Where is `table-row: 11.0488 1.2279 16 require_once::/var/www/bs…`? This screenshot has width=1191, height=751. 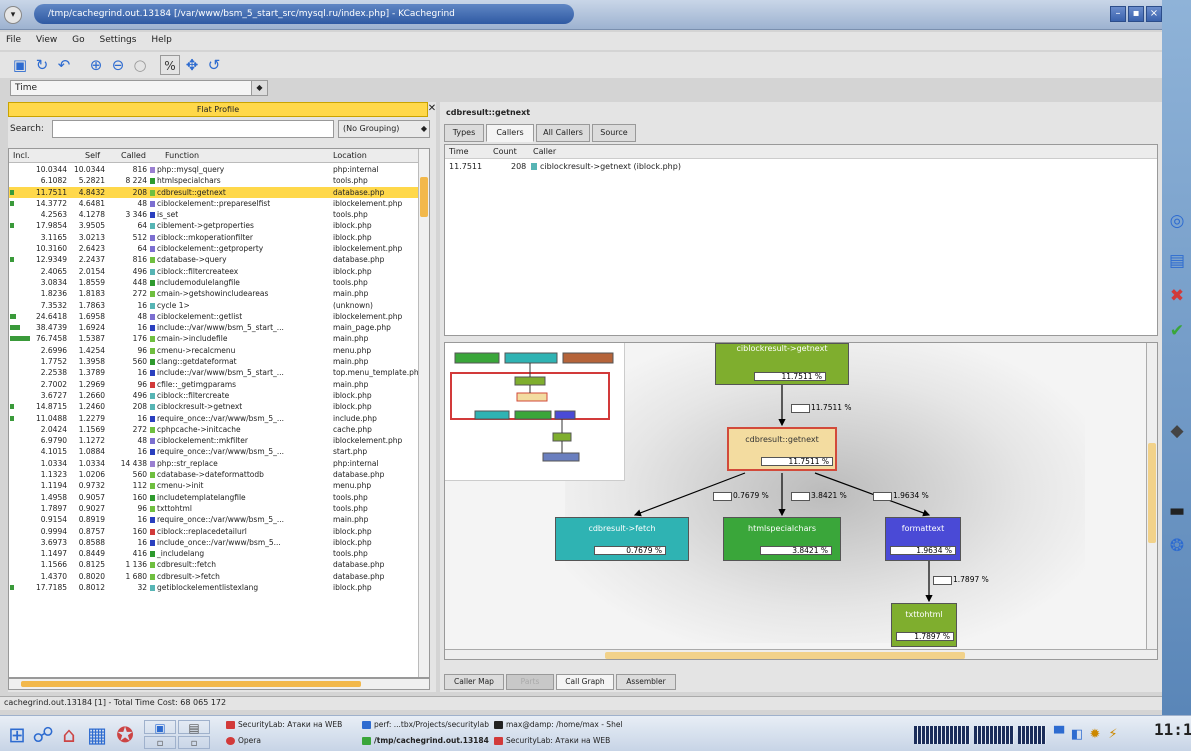 table-row: 11.0488 1.2279 16 require_once::/var/www/bs… is located at coordinates (214, 418).